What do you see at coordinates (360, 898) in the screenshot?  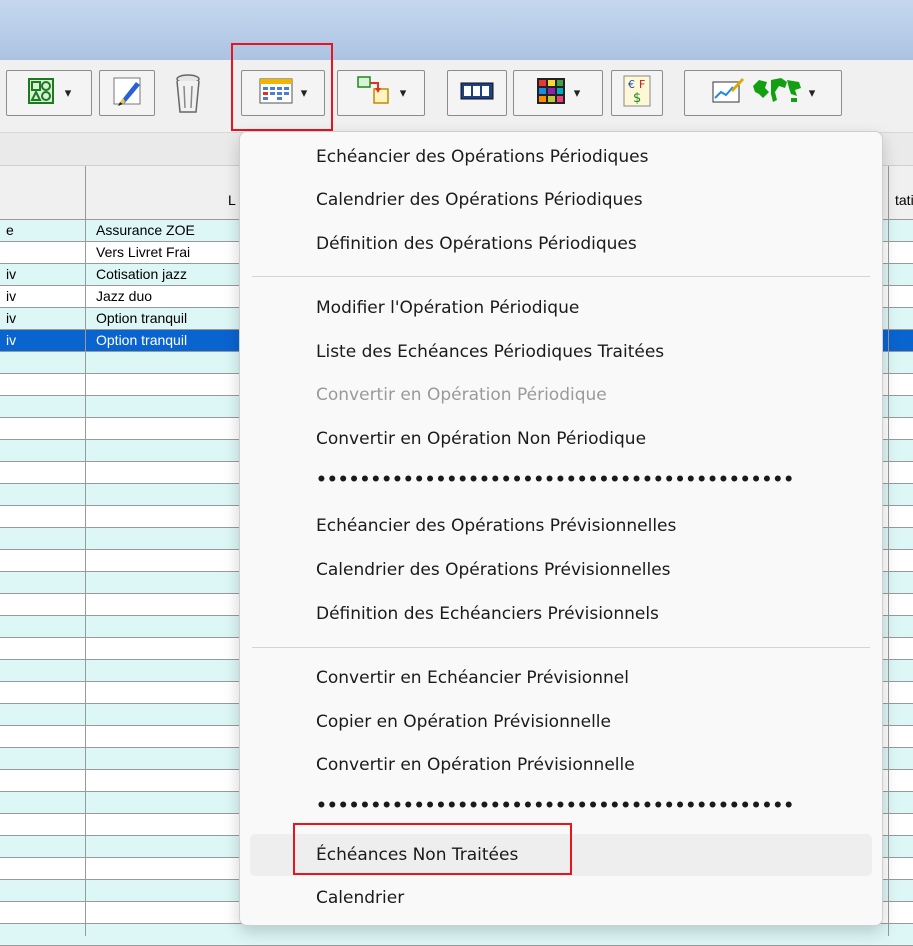 I see `menu-item-calendrier: Calendrier` at bounding box center [360, 898].